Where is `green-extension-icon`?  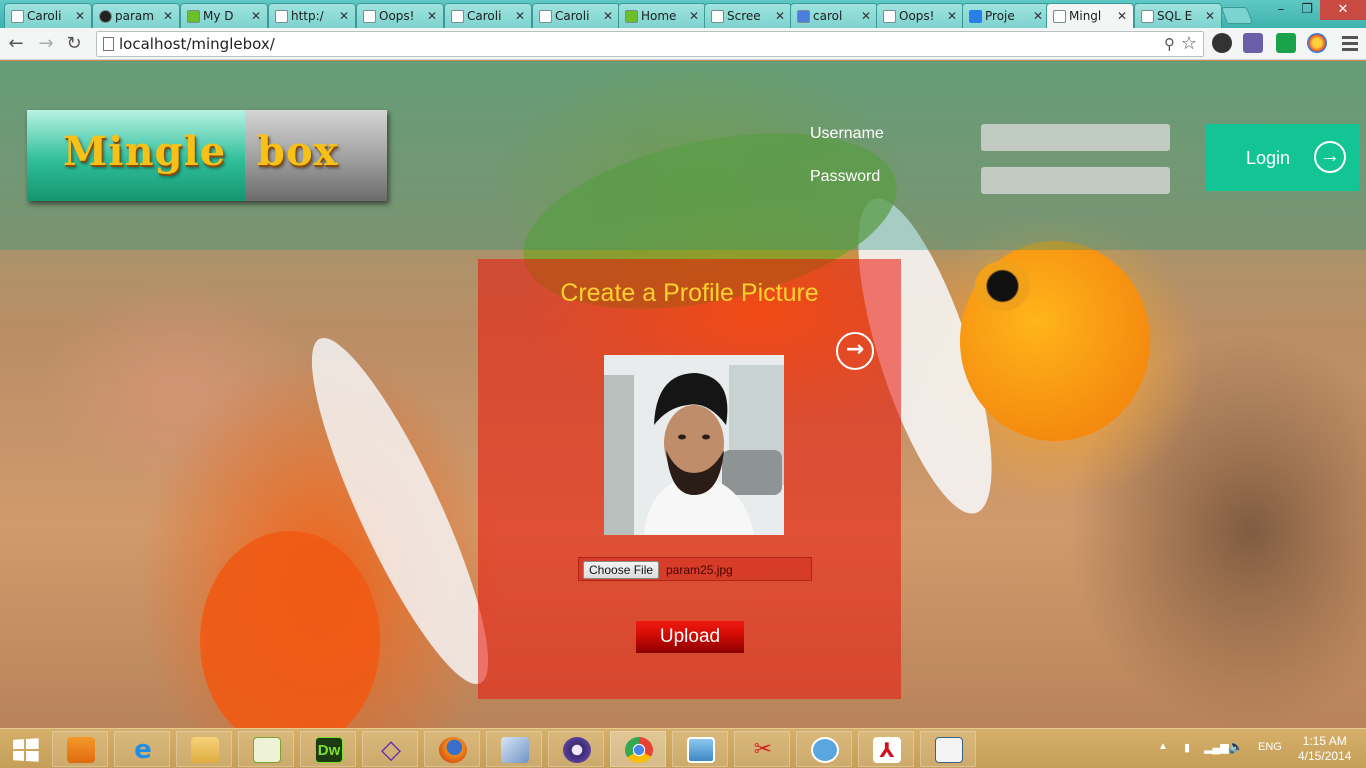 green-extension-icon is located at coordinates (1286, 43).